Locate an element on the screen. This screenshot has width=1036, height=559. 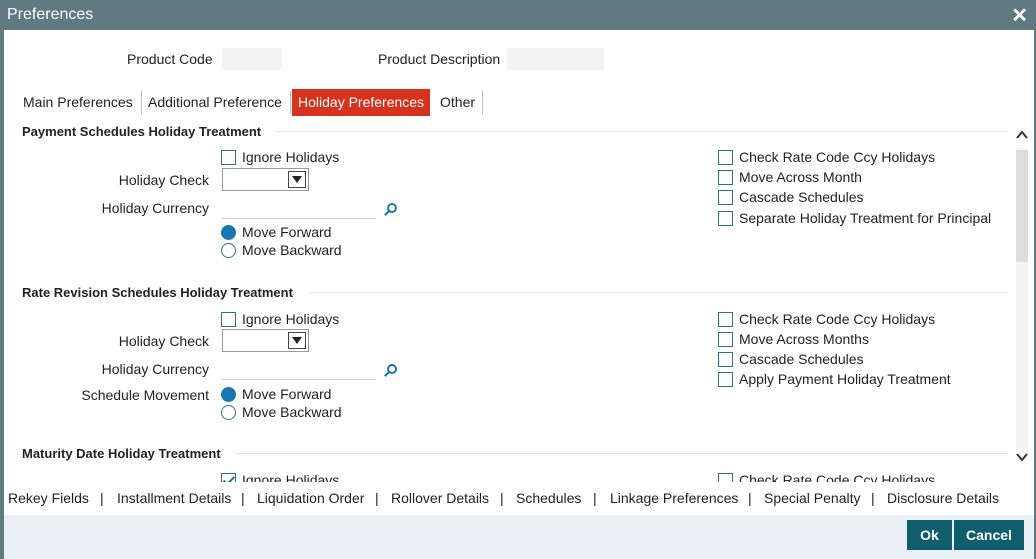
payment-move-forward-radio is located at coordinates (228, 232).